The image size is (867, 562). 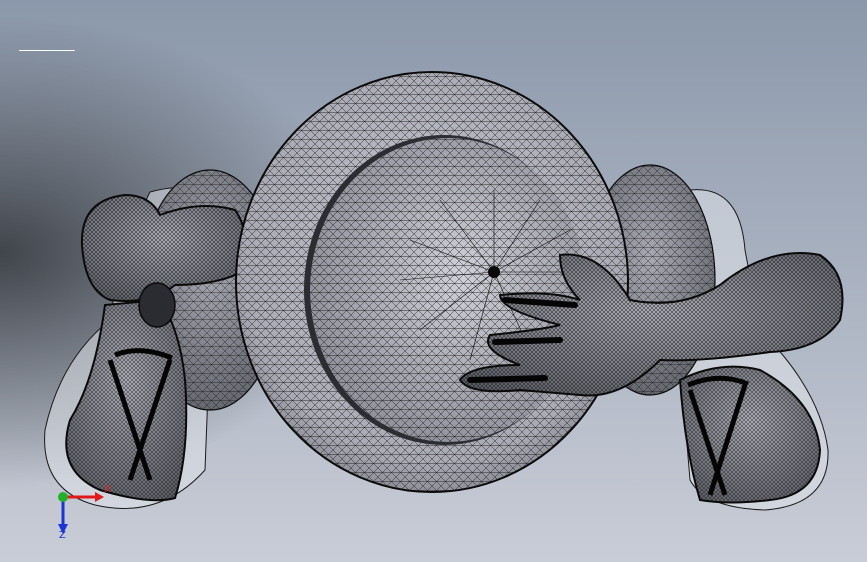 What do you see at coordinates (62, 535) in the screenshot?
I see `triad-z-label: Z` at bounding box center [62, 535].